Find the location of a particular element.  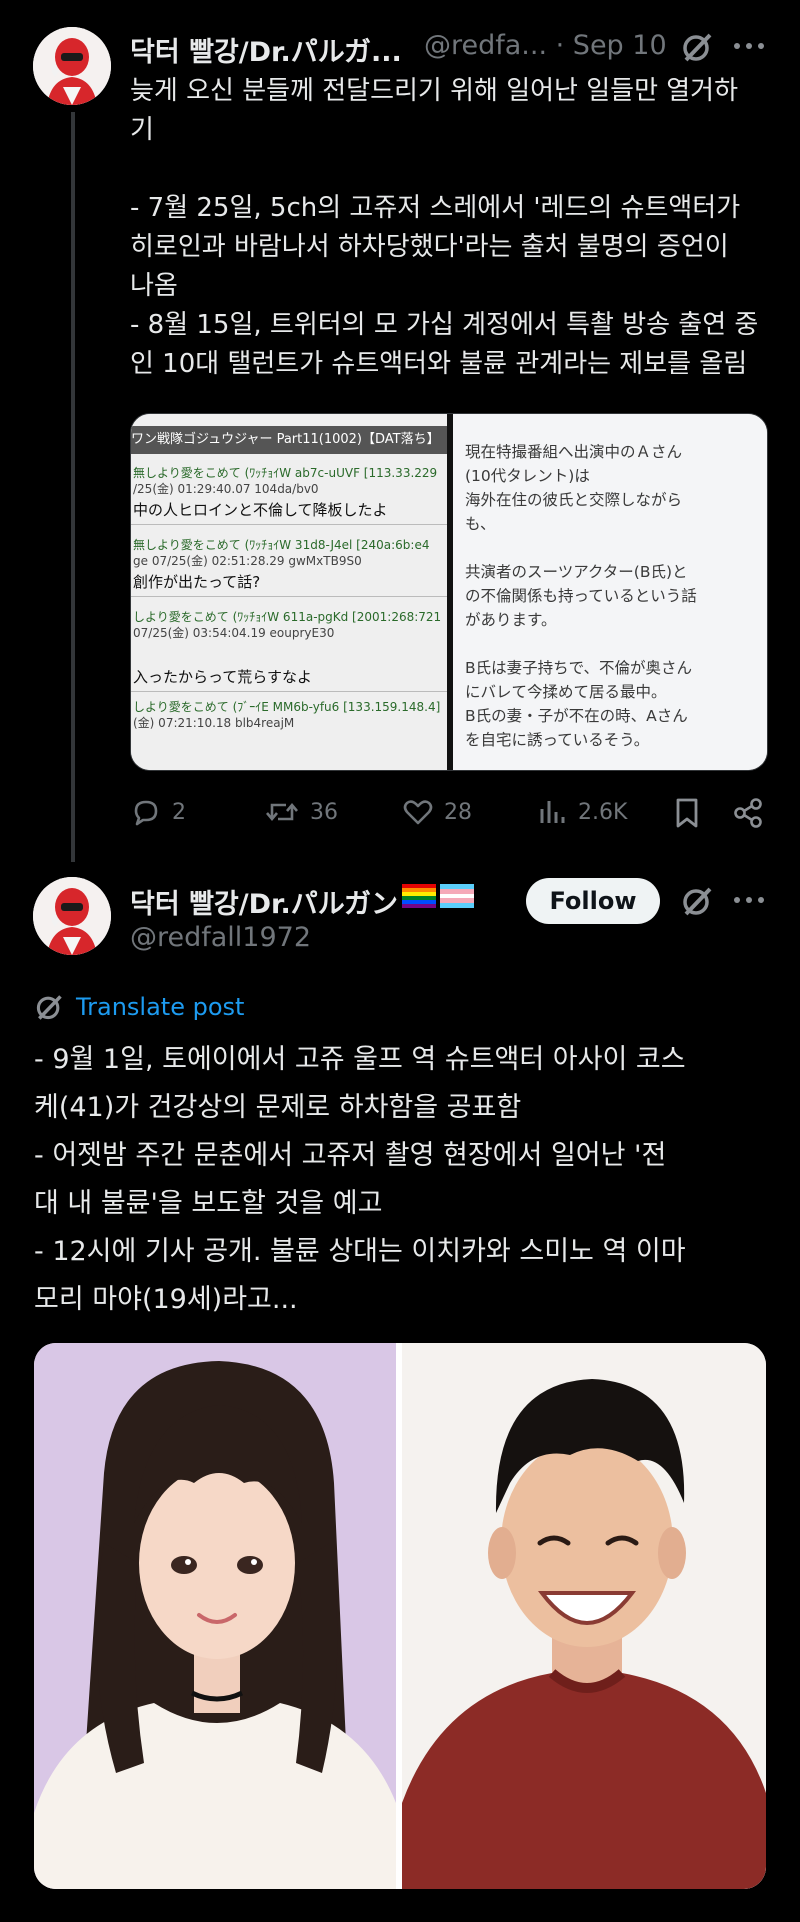

post-meta: 無しより愛をこめて (ﾜｯﾁｮｲW ab7c-uUVF [113.33.229 is located at coordinates (285, 473).